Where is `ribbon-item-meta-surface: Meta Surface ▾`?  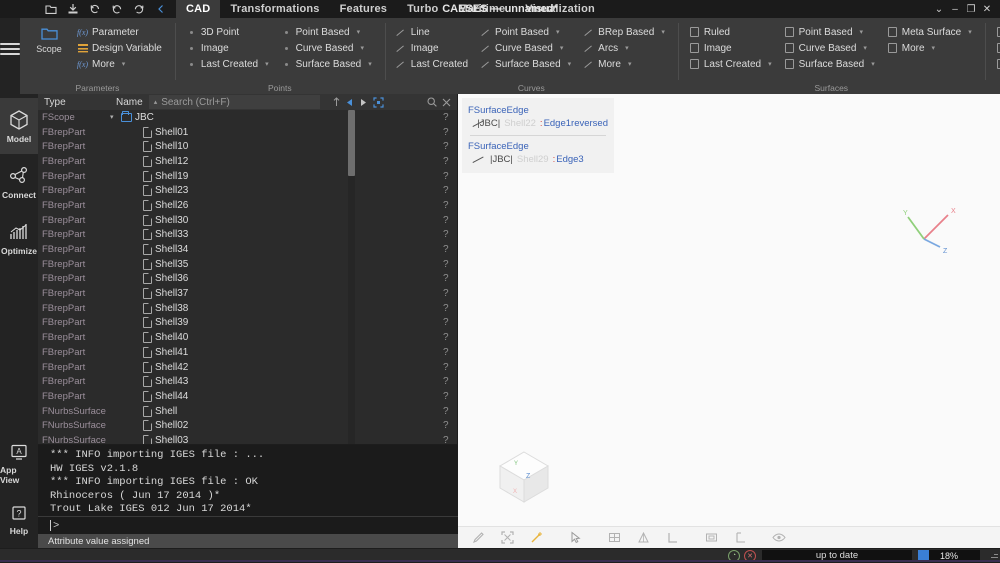 ribbon-item-meta-surface: Meta Surface ▾ is located at coordinates (929, 32).